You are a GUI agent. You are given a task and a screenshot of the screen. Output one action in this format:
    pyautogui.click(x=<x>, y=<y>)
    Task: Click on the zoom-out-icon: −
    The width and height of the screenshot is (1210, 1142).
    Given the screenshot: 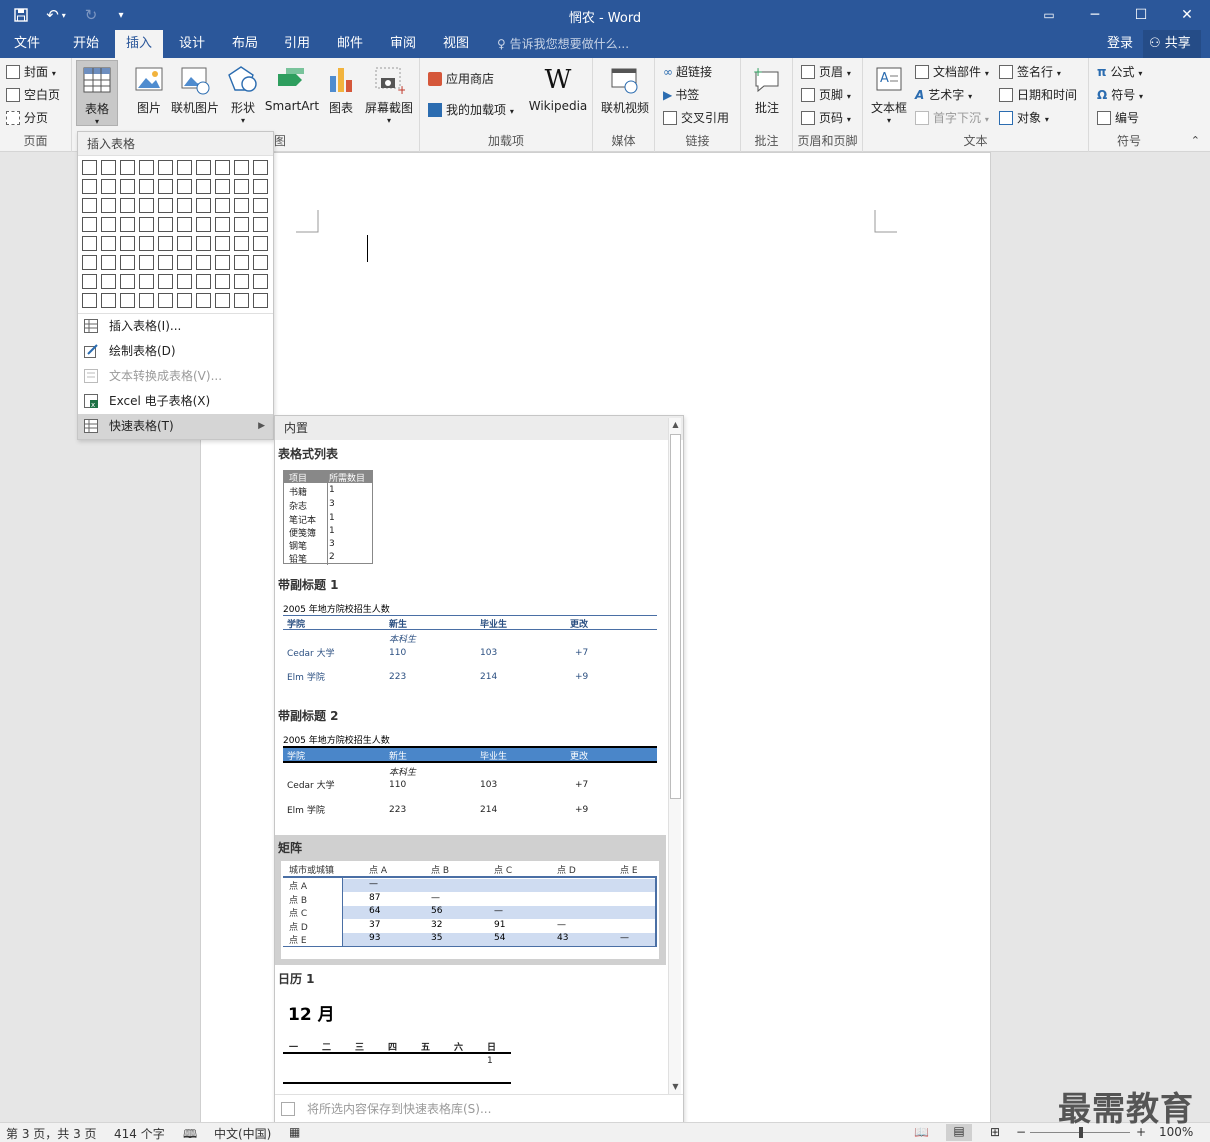 What is the action you would take?
    pyautogui.click(x=1021, y=1132)
    